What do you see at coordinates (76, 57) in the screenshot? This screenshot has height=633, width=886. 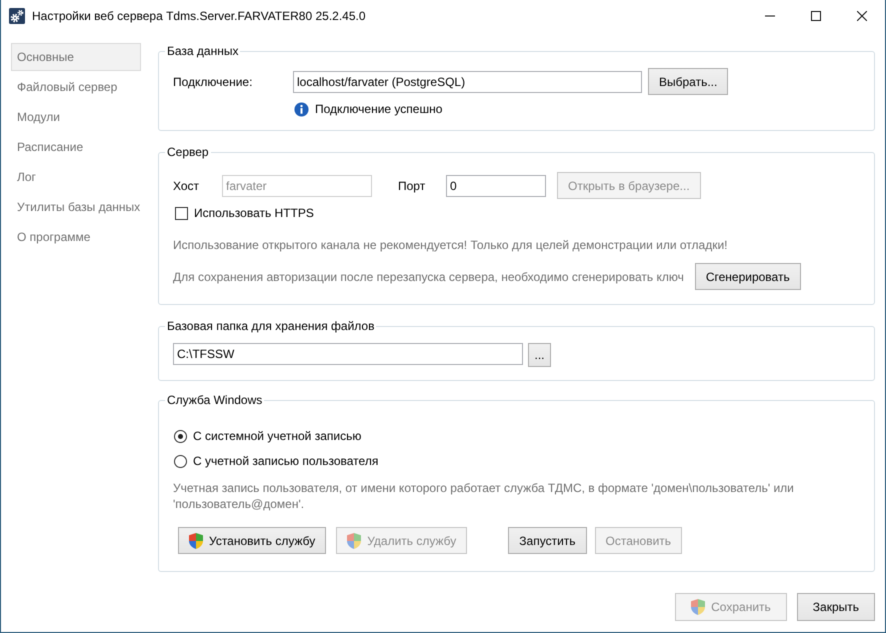 I see `sidebar-item: Основные` at bounding box center [76, 57].